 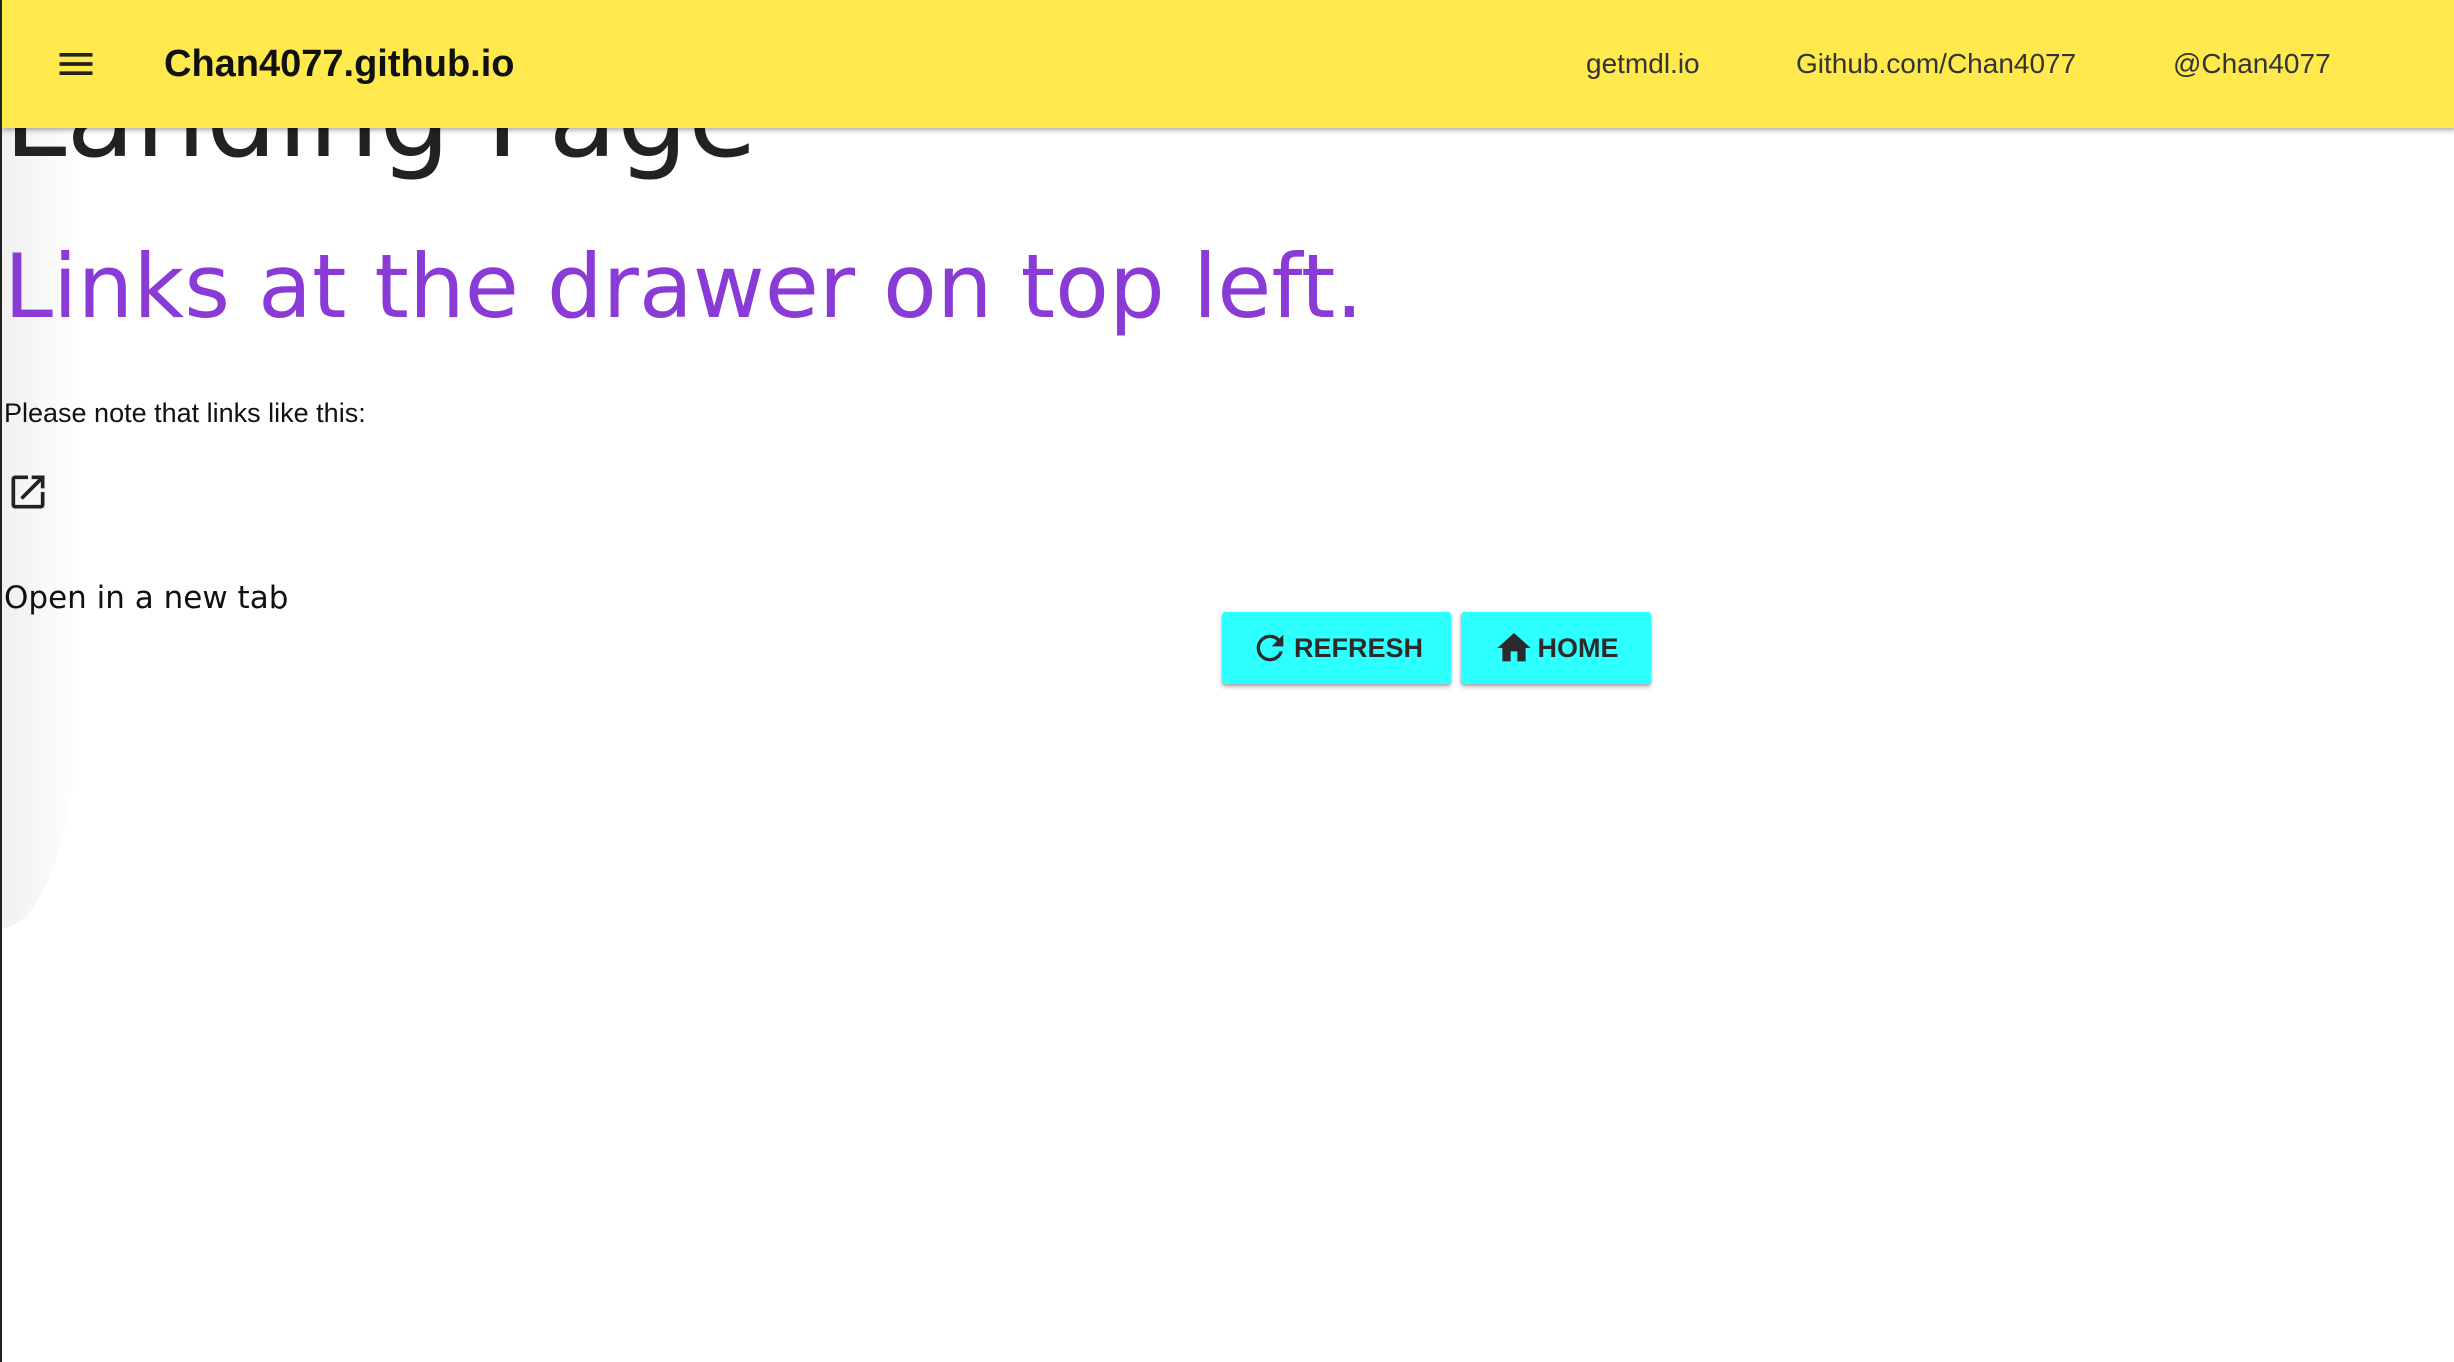 I want to click on open-in-new-tab-text: Open in a new tab, so click(x=146, y=598).